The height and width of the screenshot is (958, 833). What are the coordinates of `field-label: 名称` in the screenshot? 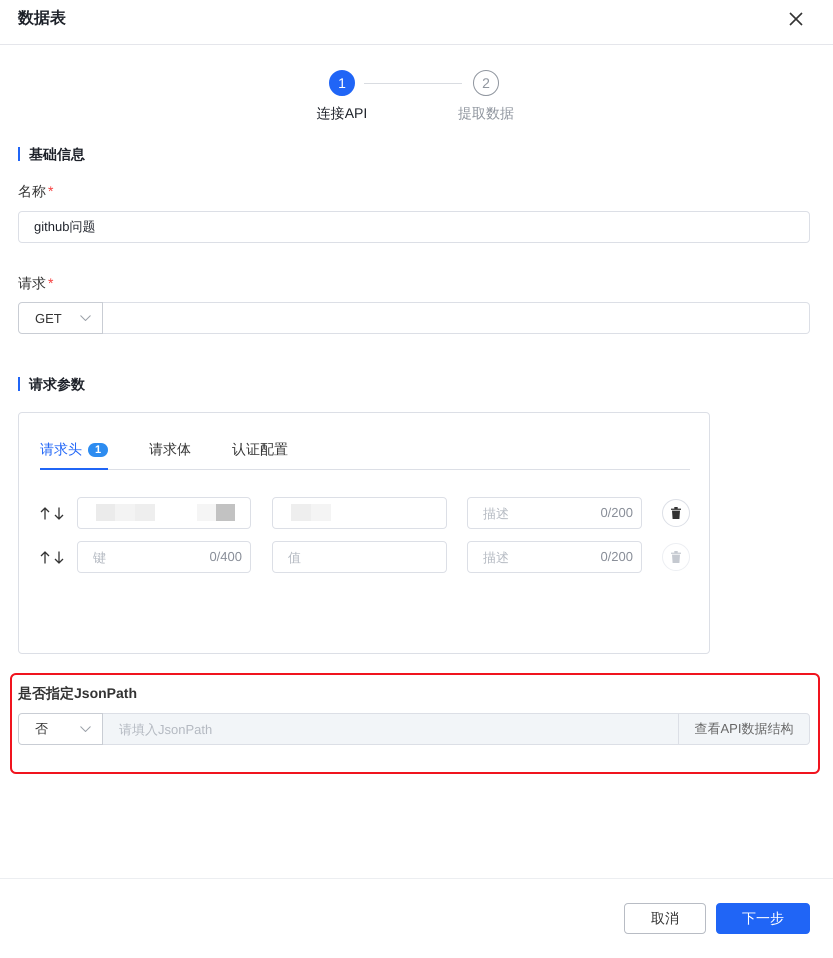 It's located at (32, 191).